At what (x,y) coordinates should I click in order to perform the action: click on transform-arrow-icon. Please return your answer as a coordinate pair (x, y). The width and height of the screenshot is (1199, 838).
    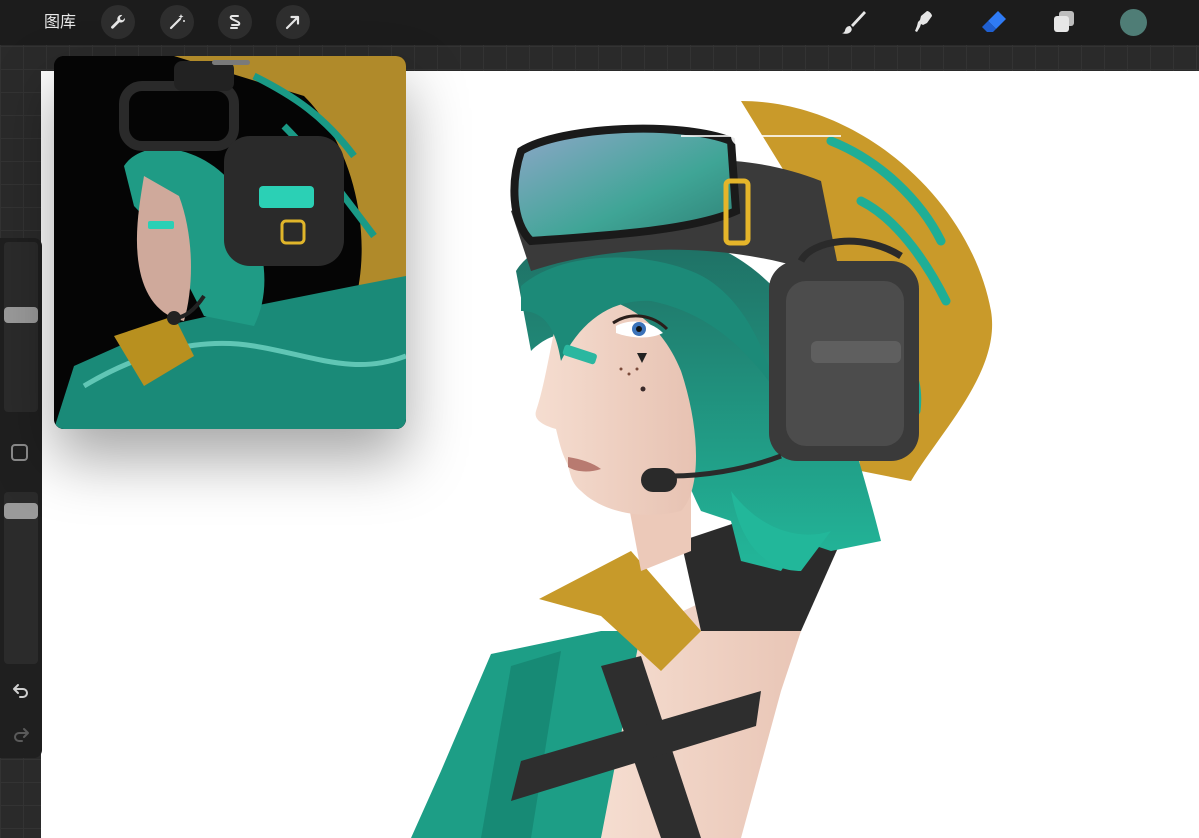
    Looking at the image, I should click on (292, 22).